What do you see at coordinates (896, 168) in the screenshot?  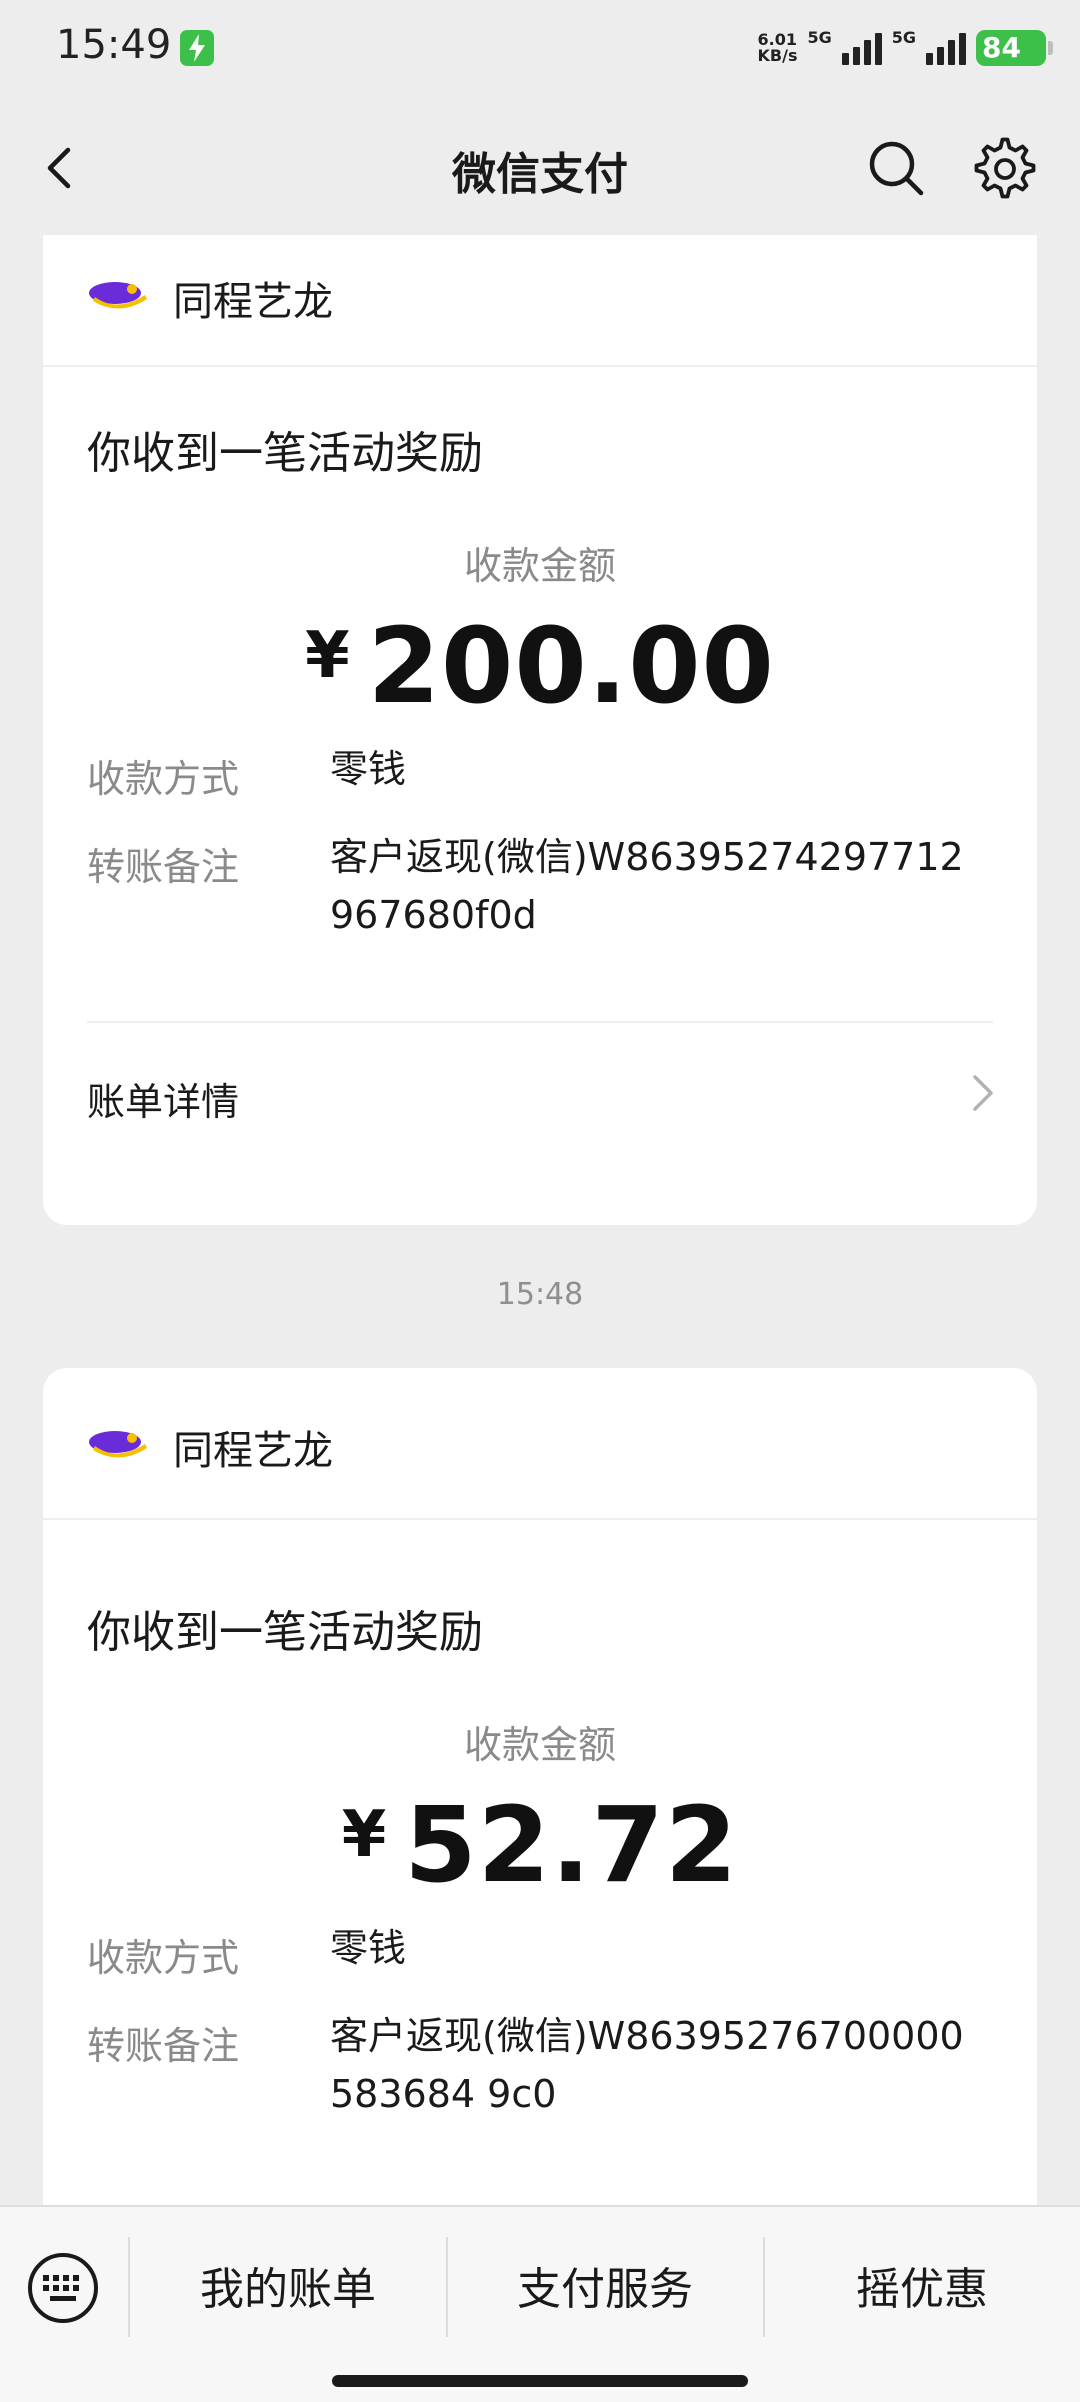 I see `search-icon` at bounding box center [896, 168].